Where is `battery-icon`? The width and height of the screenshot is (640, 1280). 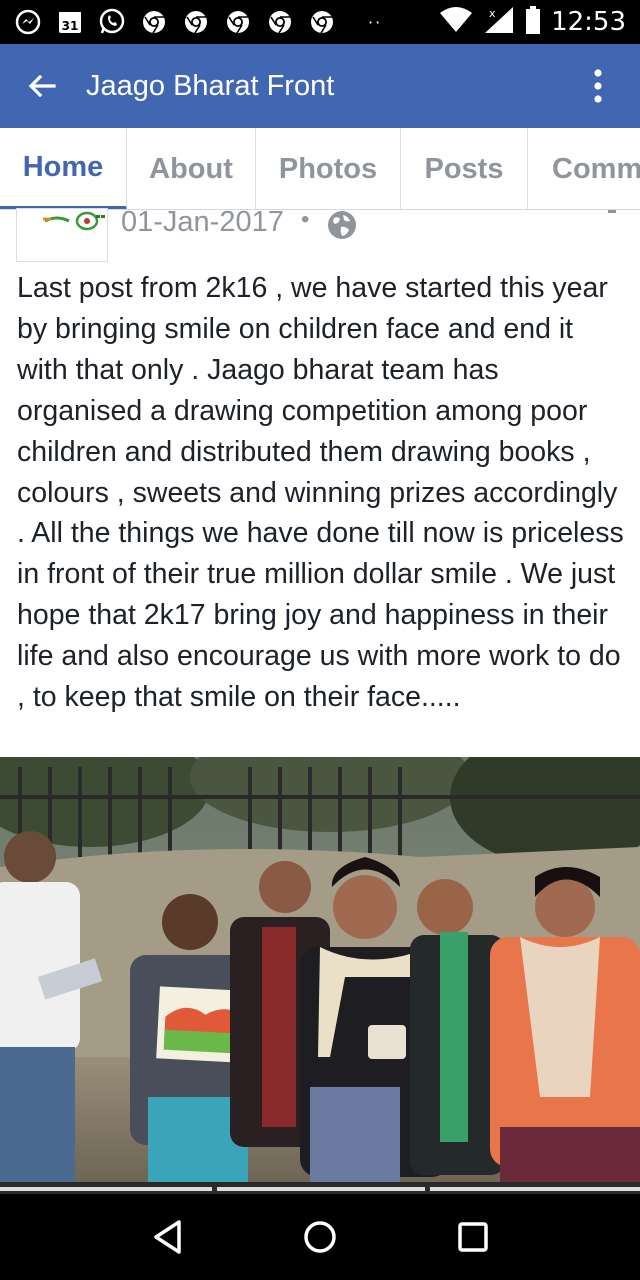 battery-icon is located at coordinates (533, 22).